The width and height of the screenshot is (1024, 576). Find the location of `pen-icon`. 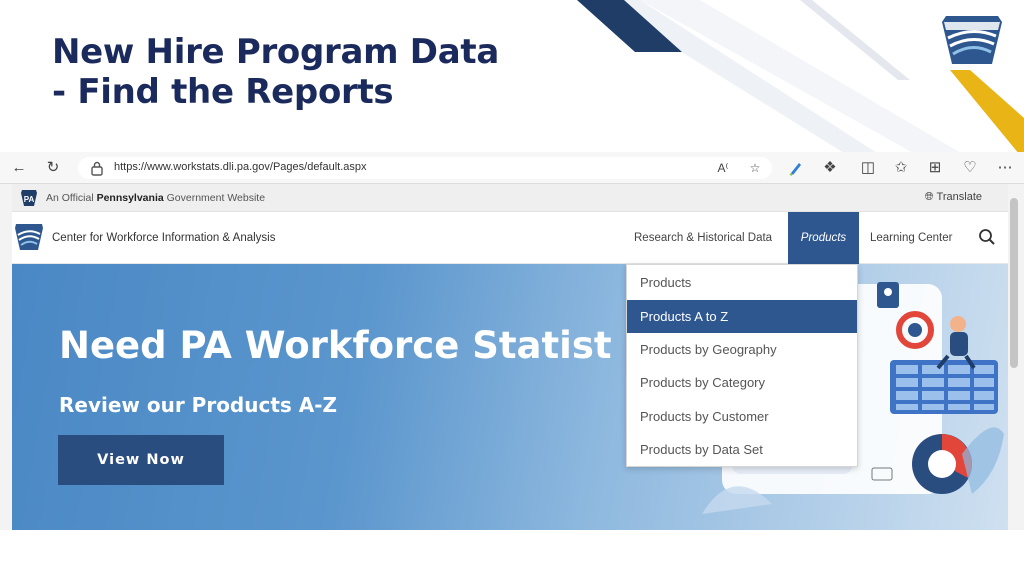

pen-icon is located at coordinates (796, 168).